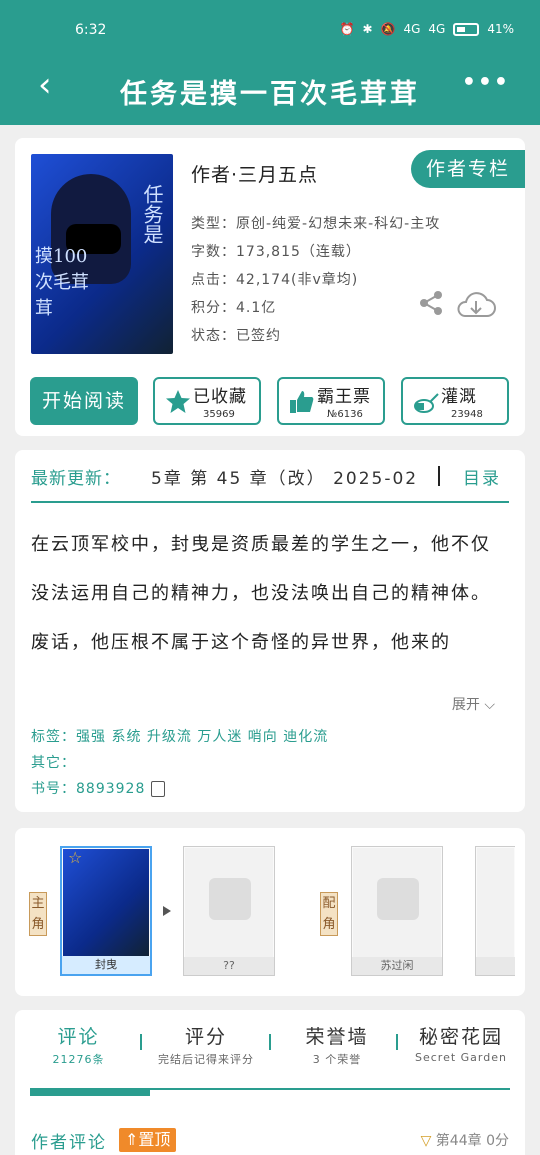 Image resolution: width=540 pixels, height=1155 pixels. What do you see at coordinates (497, 1141) in the screenshot?
I see `comment-score: 0分` at bounding box center [497, 1141].